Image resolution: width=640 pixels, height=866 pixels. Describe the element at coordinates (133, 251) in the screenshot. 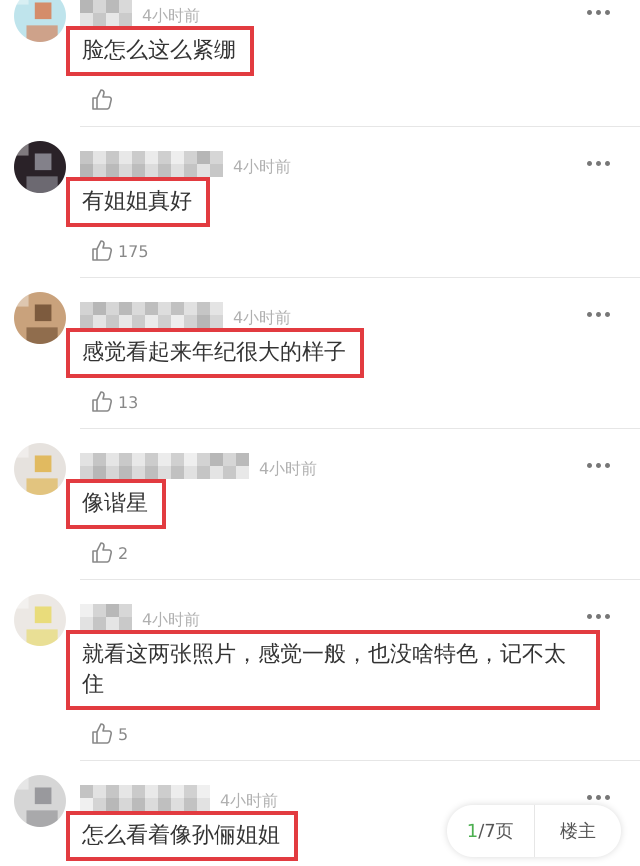

I see `like-count: 175` at that location.